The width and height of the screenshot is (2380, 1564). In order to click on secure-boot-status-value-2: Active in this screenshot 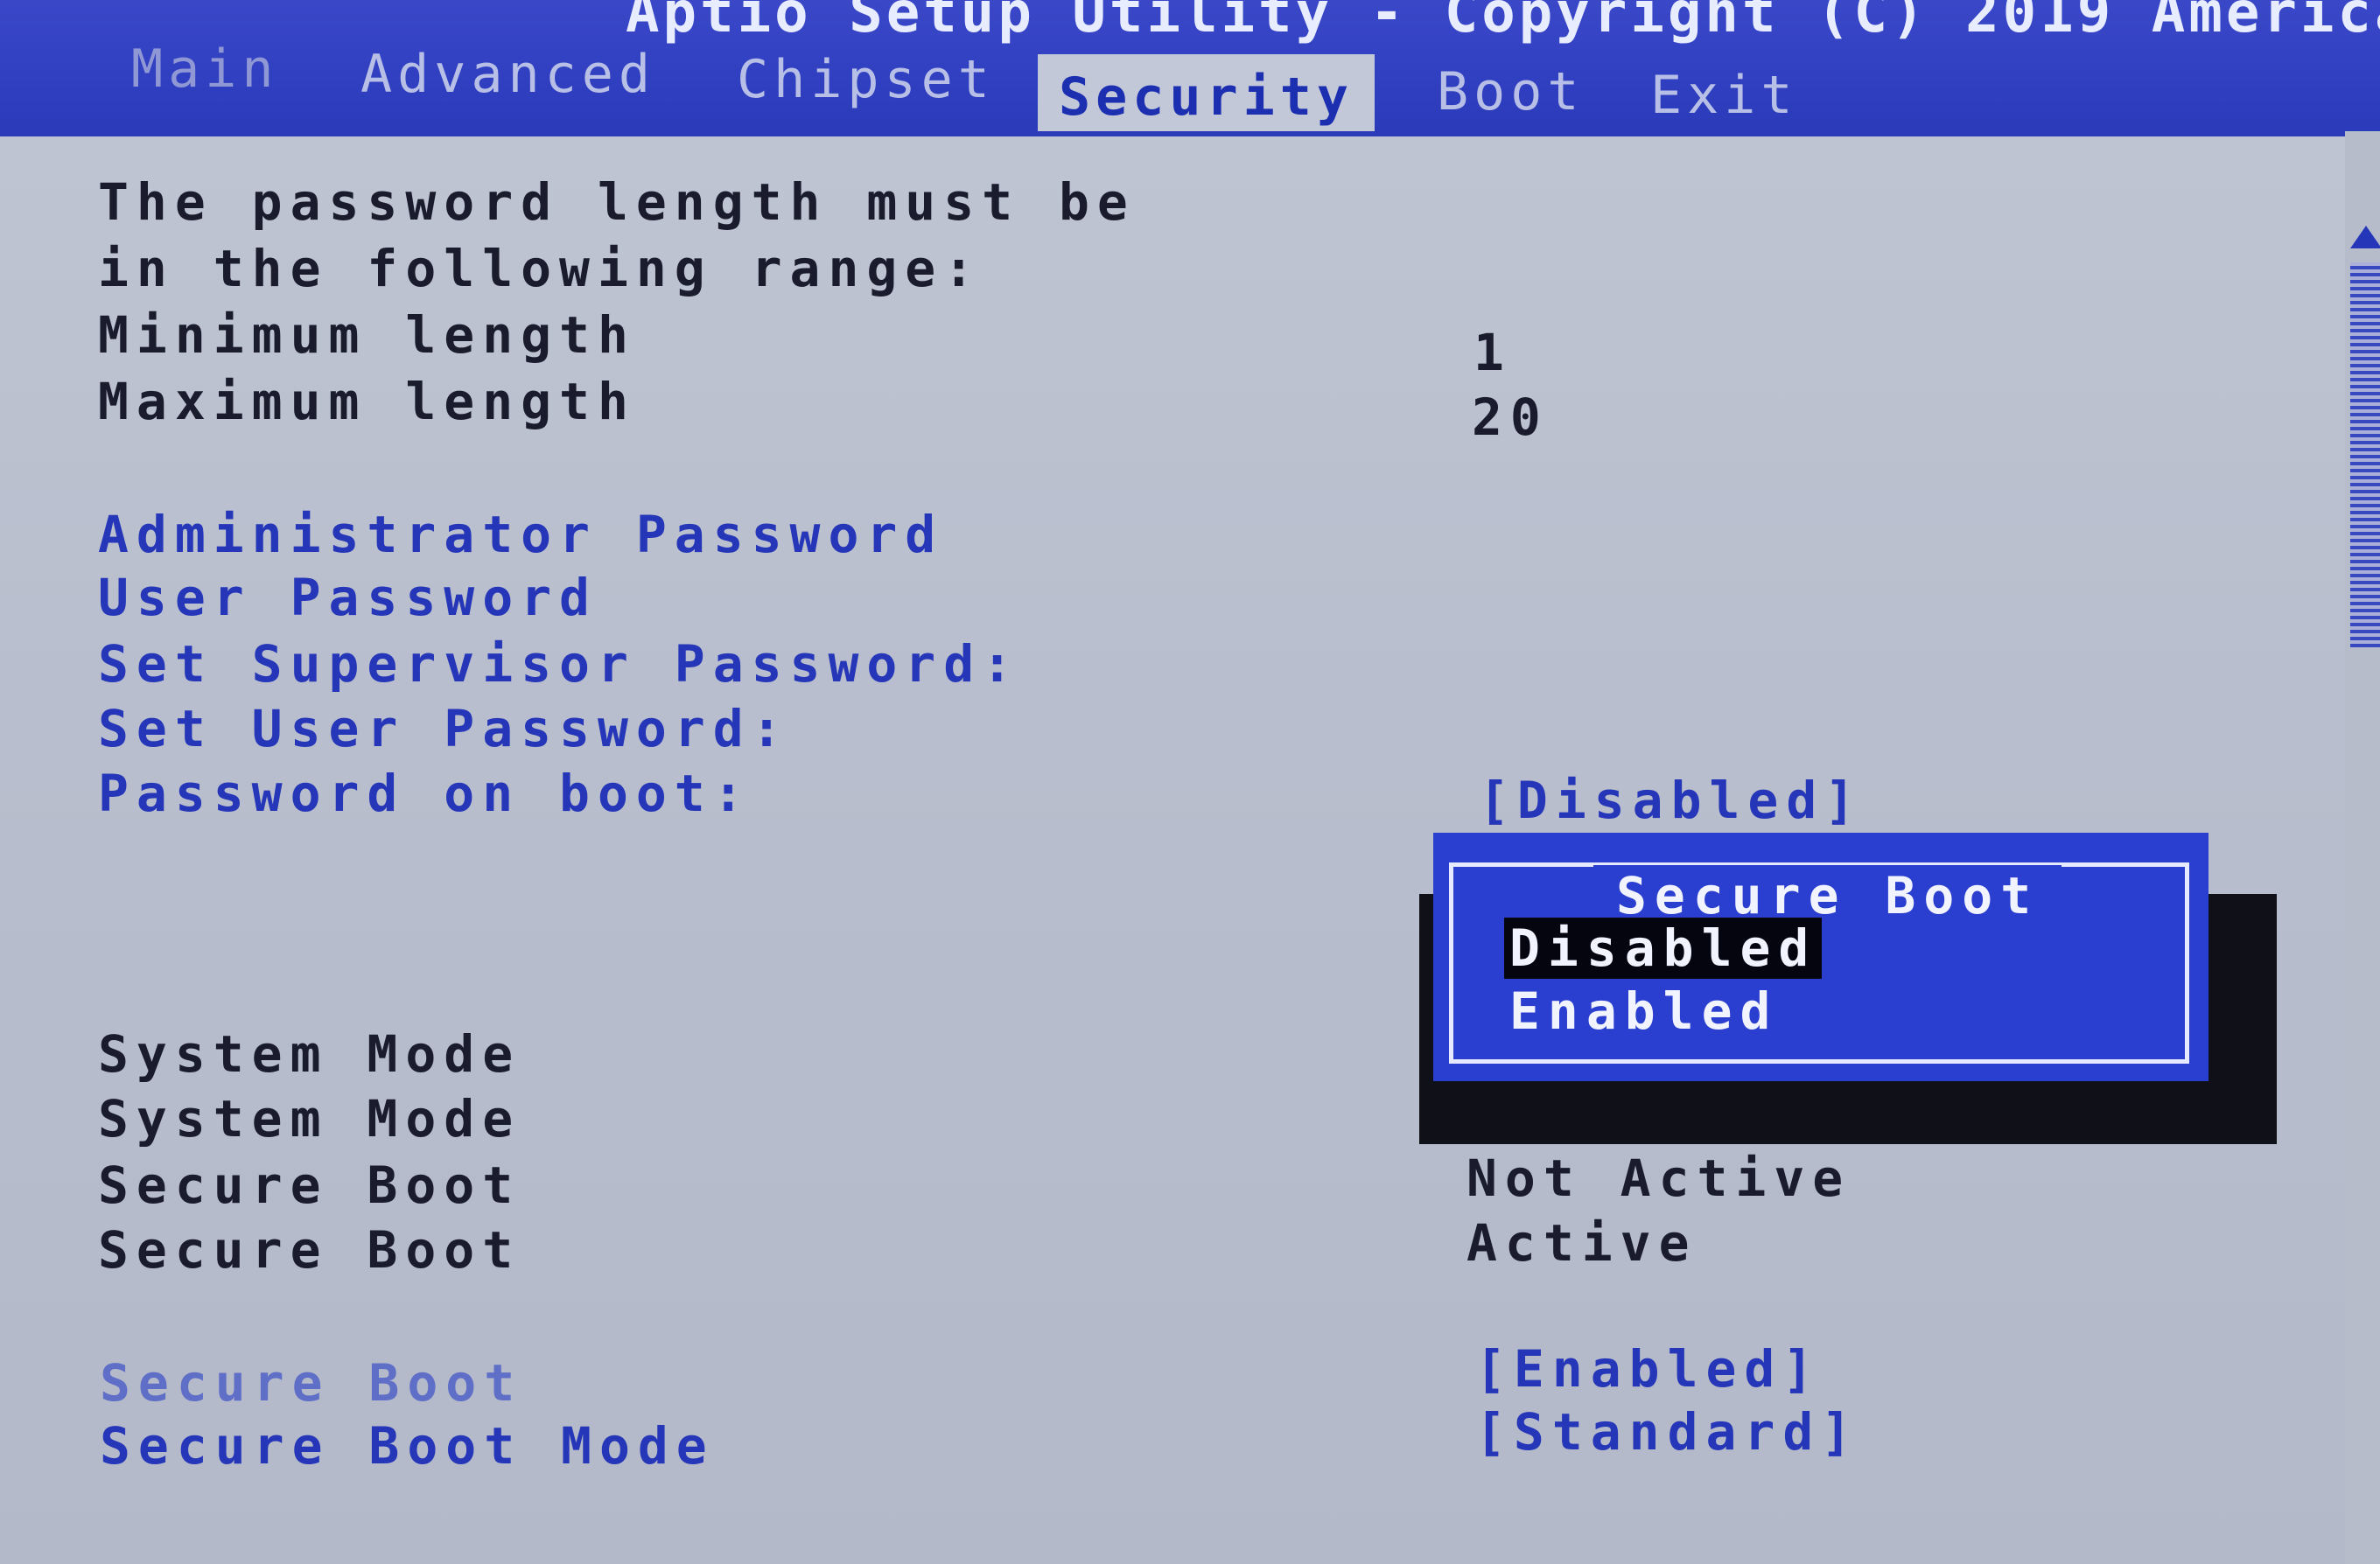, I will do `click(1582, 1243)`.